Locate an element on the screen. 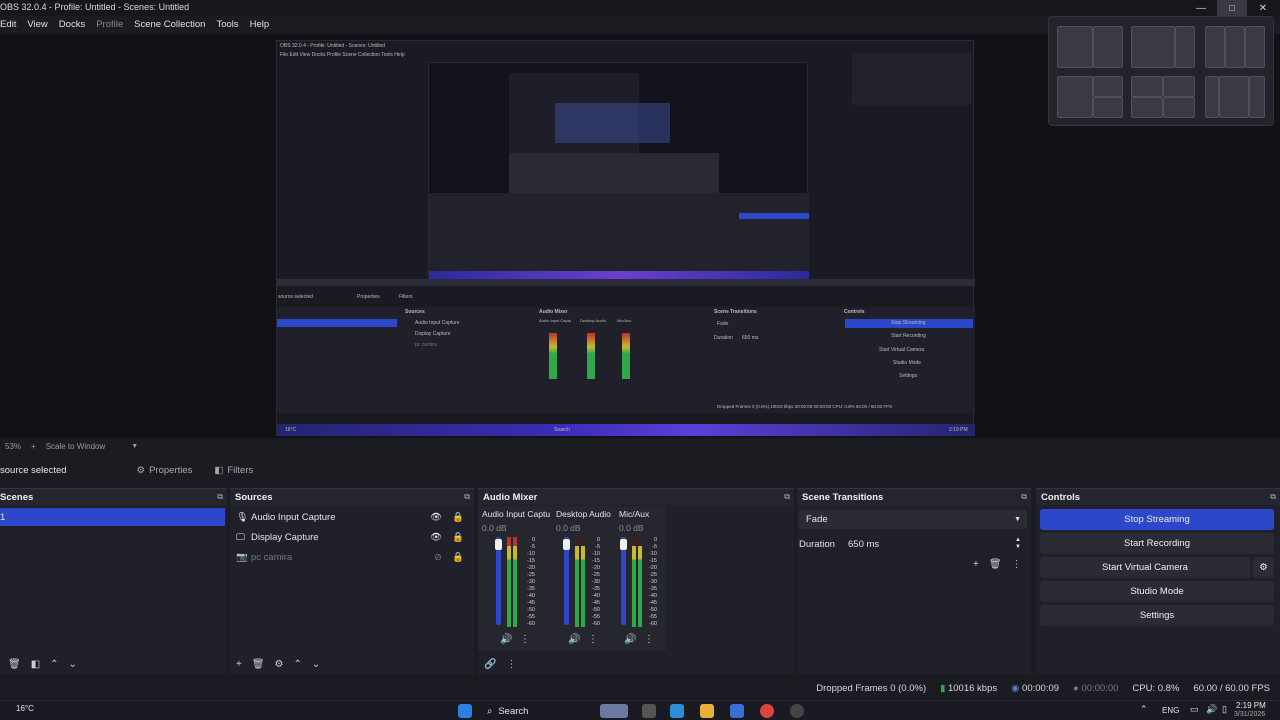 The width and height of the screenshot is (1280, 720). menu-profile: Profile is located at coordinates (109, 24).